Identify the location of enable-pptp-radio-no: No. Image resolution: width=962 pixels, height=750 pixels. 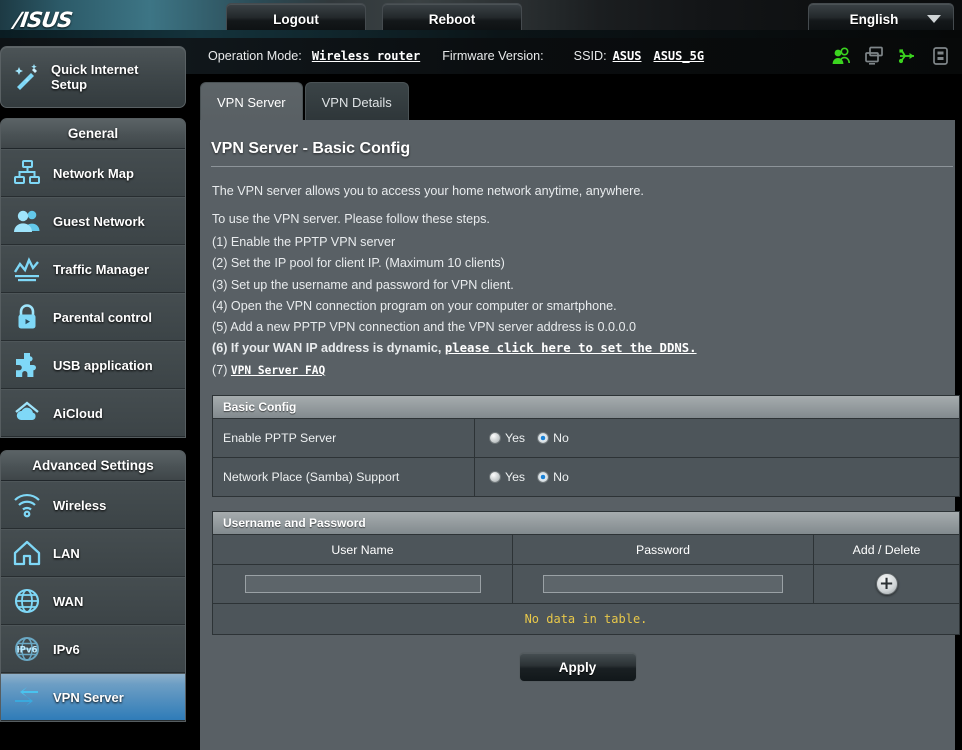
(553, 438).